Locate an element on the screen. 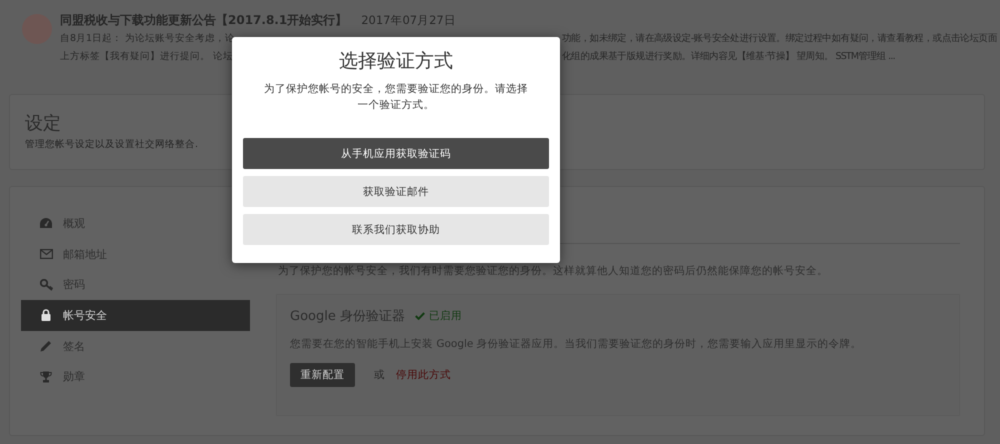 The width and height of the screenshot is (1000, 444). pencil-icon is located at coordinates (46, 346).